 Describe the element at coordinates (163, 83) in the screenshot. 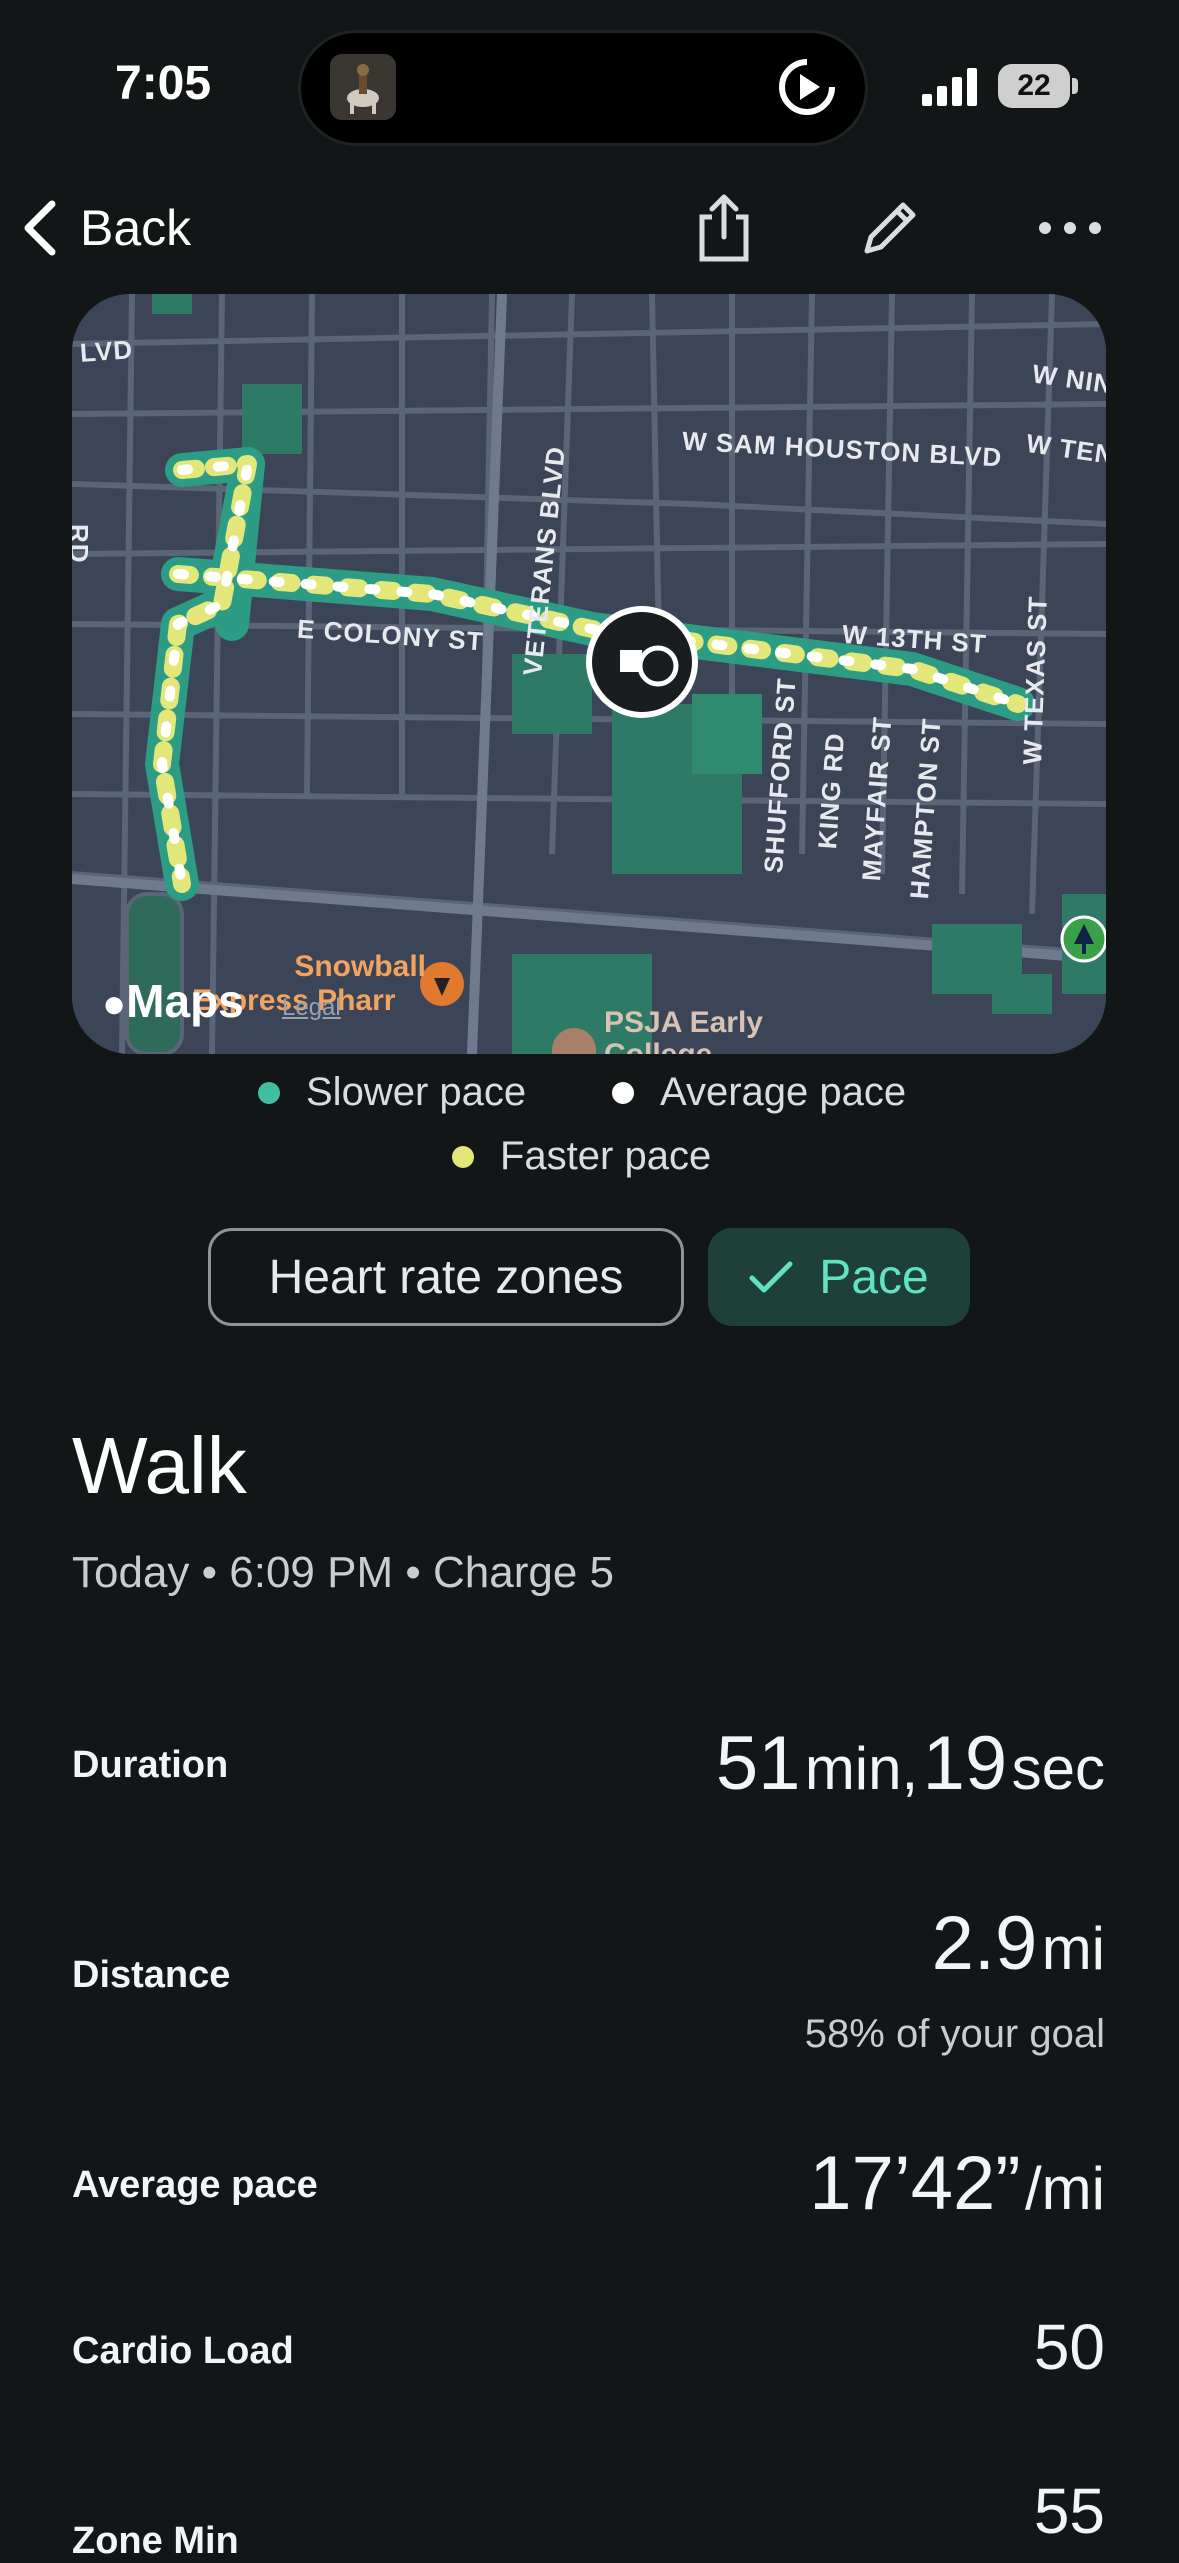

I see `status-time: 7:05` at that location.